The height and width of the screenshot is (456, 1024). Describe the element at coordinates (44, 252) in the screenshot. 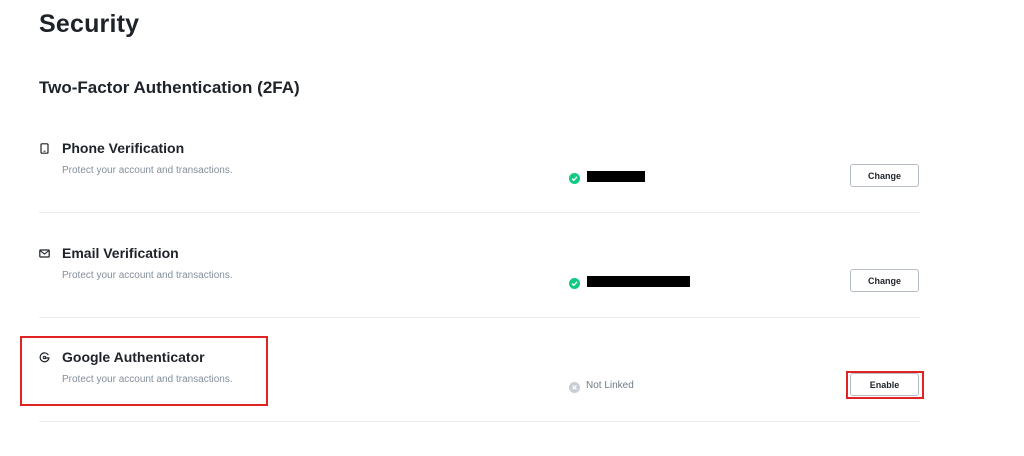

I see `email-icon` at that location.